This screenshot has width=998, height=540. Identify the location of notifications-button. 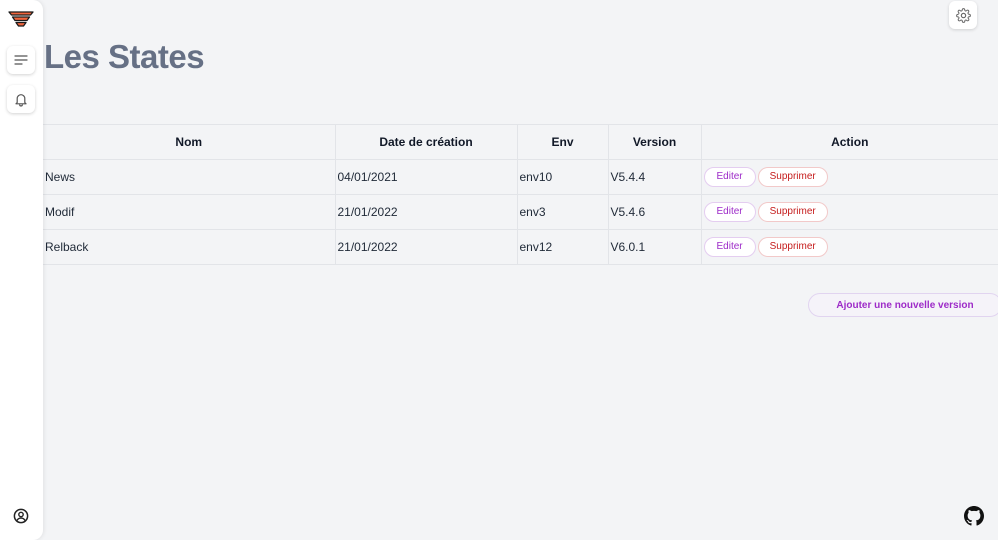
(21, 99).